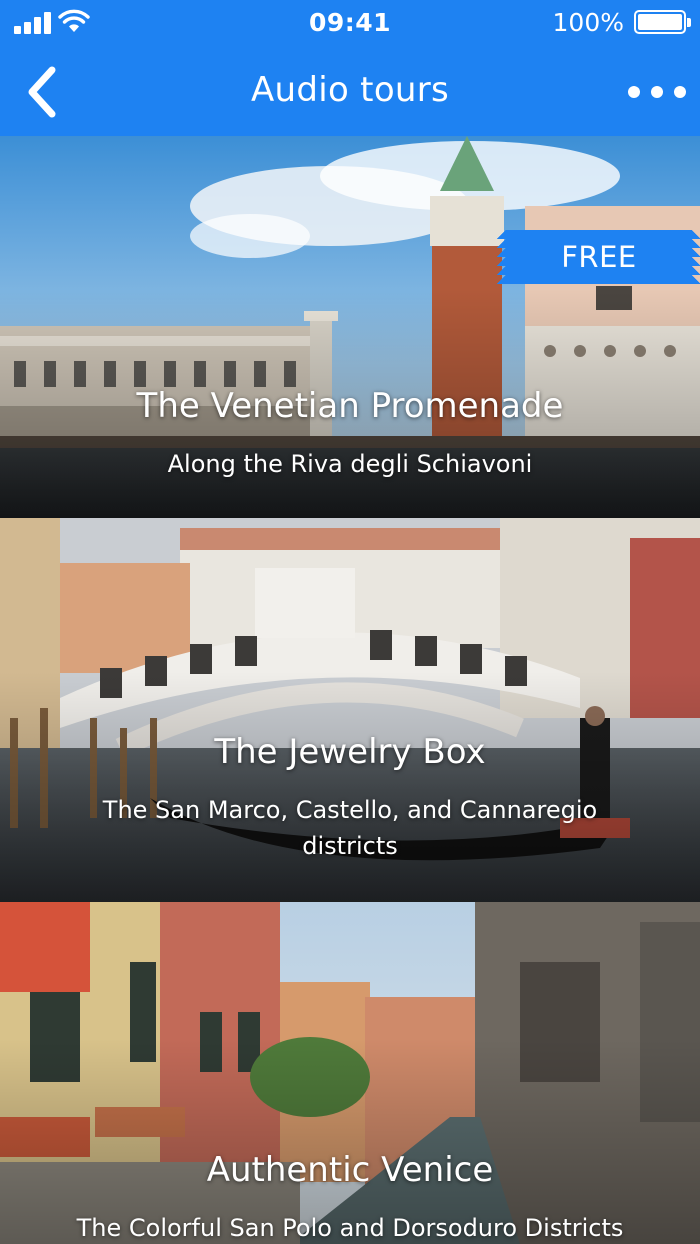  Describe the element at coordinates (350, 406) in the screenshot. I see `tour-title: The Venetian Promenade` at that location.